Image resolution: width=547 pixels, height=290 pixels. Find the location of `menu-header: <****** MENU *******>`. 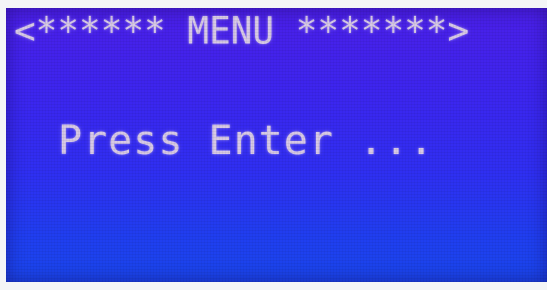

menu-header: <****** MENU *******> is located at coordinates (242, 32).